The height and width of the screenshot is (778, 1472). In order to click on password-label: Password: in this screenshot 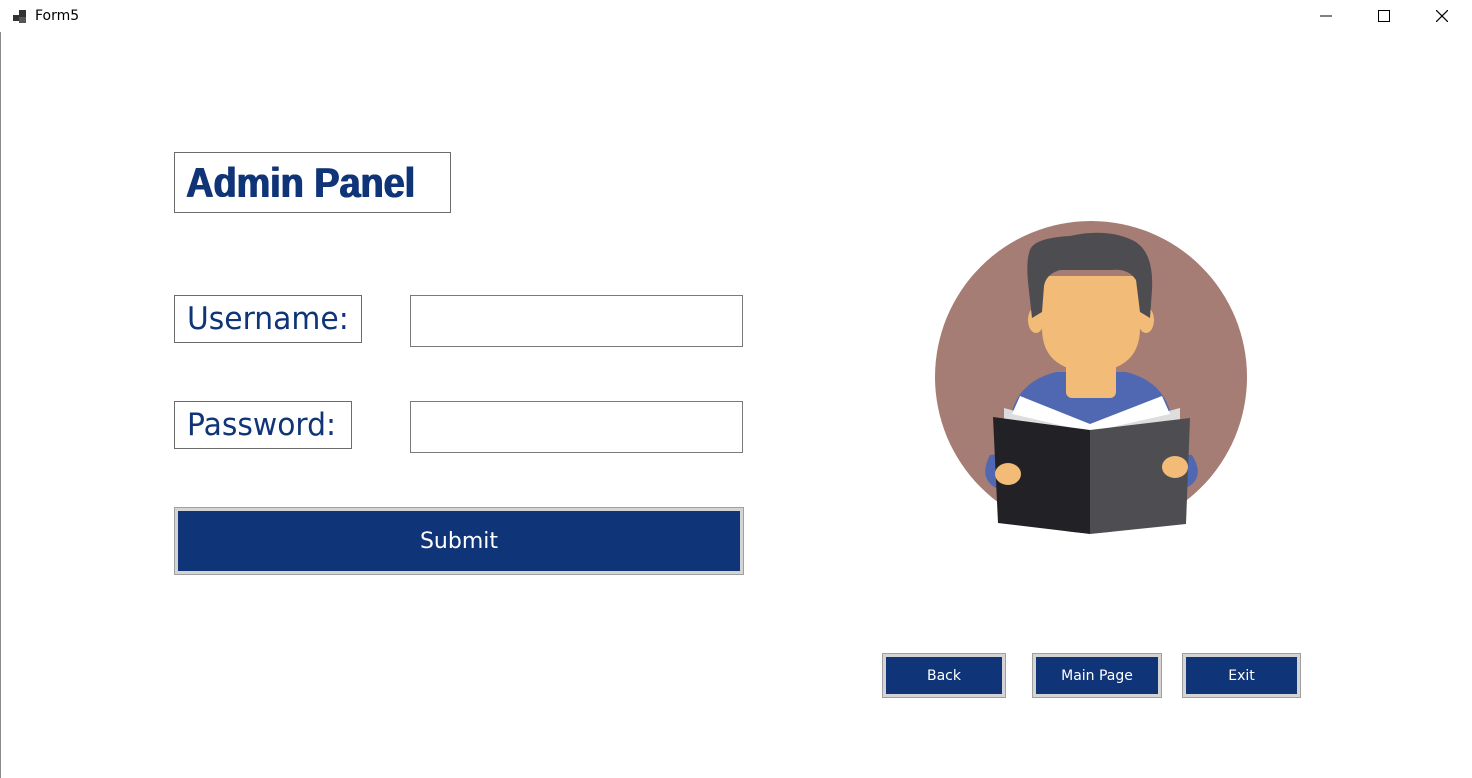, I will do `click(262, 425)`.